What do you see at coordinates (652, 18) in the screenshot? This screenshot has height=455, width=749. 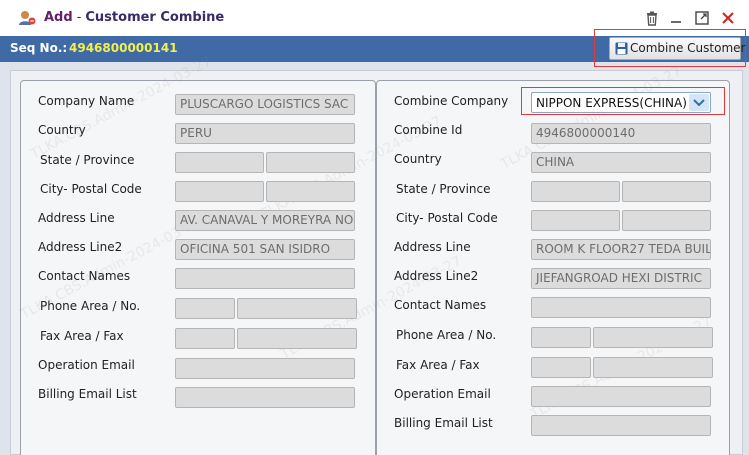 I see `trash-icon` at bounding box center [652, 18].